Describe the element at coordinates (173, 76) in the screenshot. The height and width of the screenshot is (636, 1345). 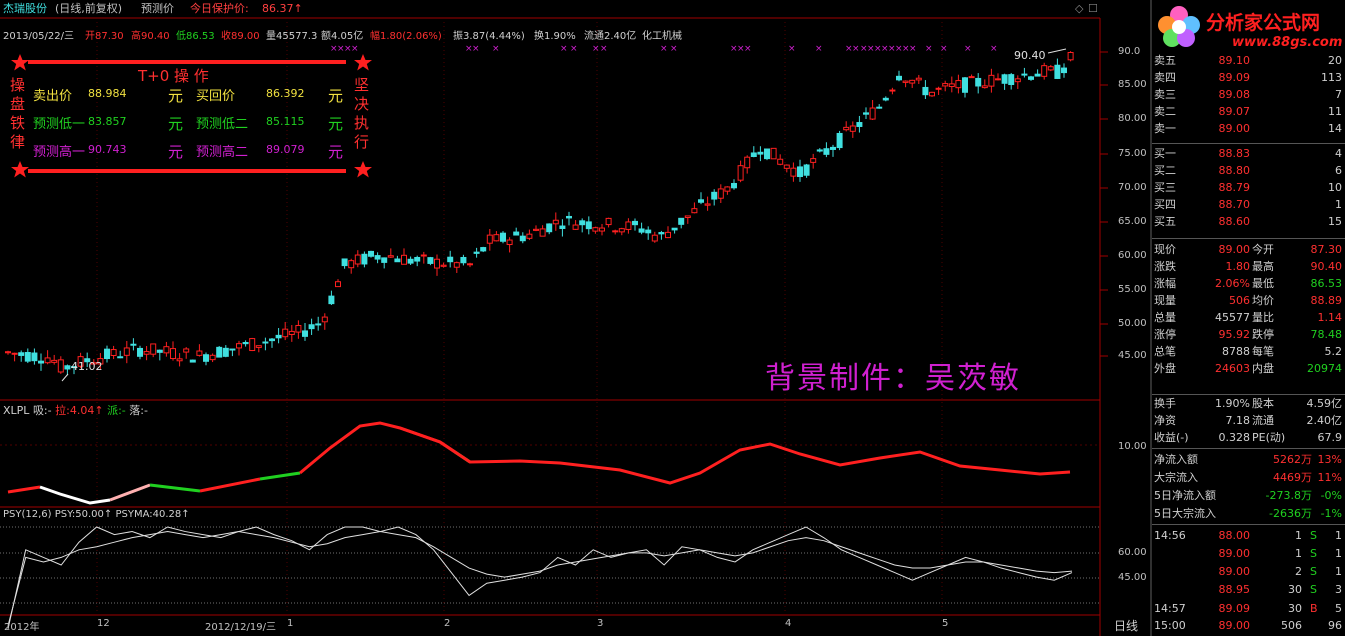
I see `t0-title: T+0 操 作` at that location.